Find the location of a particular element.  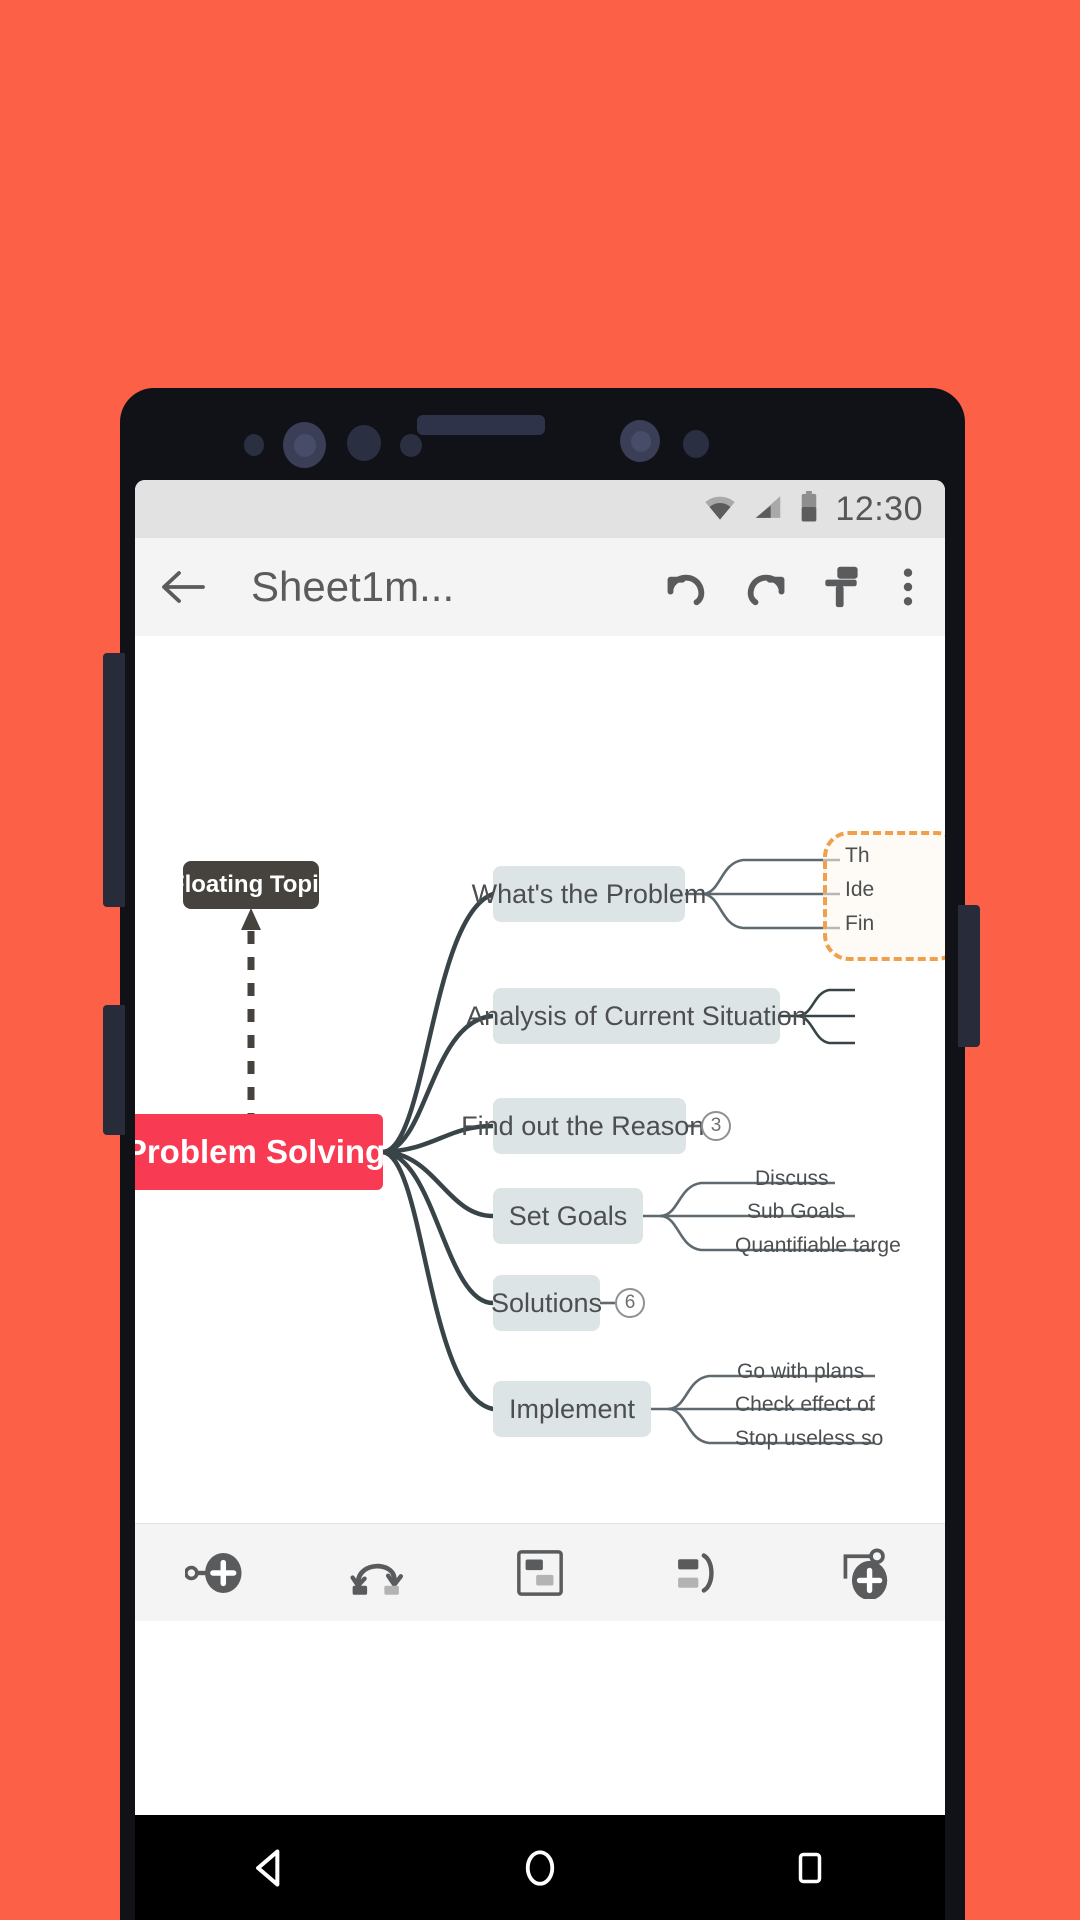

topic-boundary is located at coordinates (884, 896).